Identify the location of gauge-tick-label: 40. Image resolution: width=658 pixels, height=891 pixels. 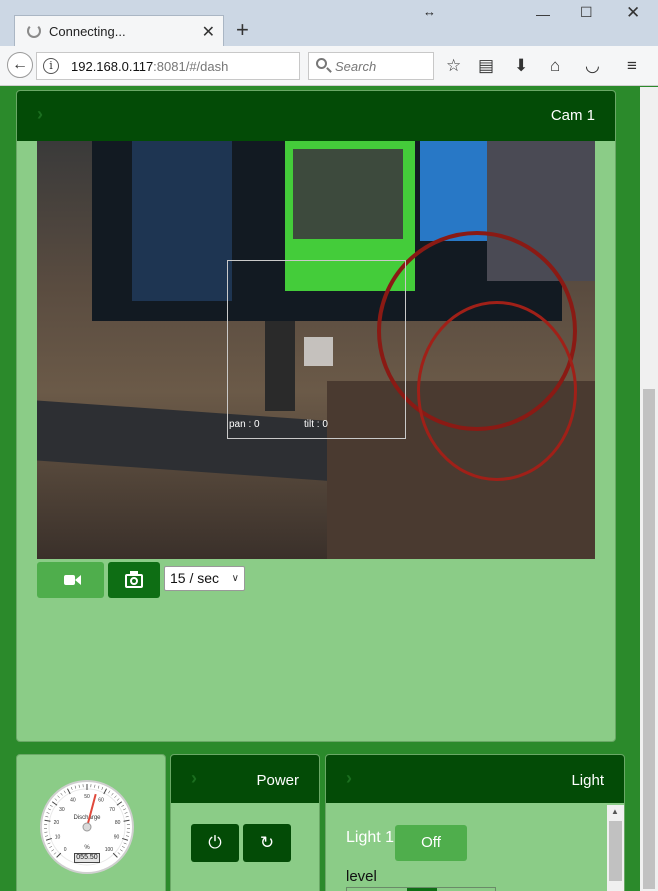
(73, 800).